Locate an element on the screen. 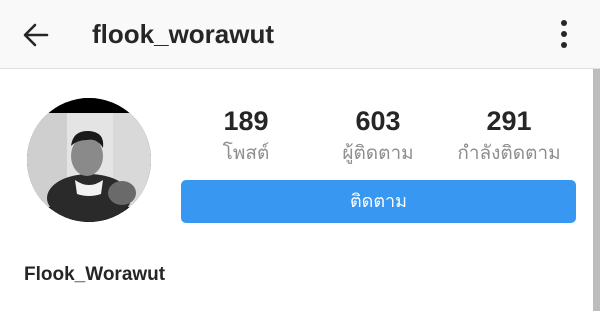  posts-count: 189 is located at coordinates (246, 121).